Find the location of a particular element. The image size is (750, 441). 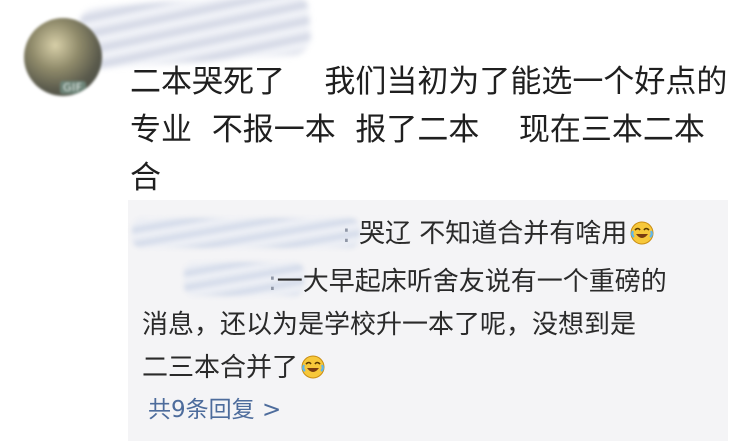

reply-text: 哭辽 不知道合并有啥用 is located at coordinates (493, 234).